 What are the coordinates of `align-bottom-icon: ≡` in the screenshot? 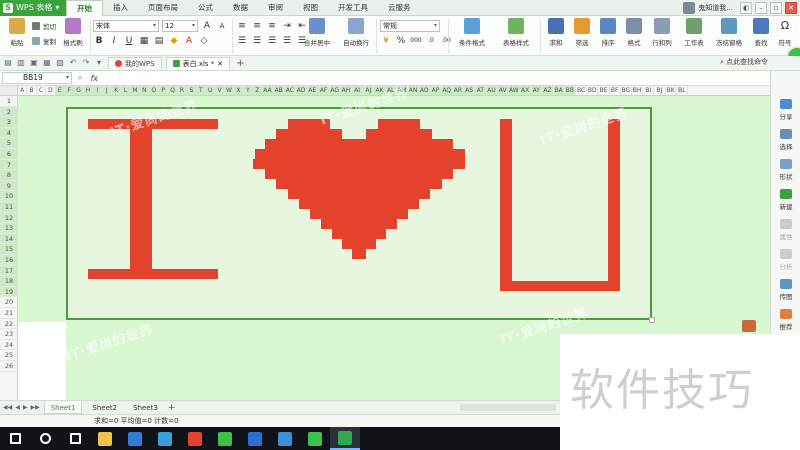 It's located at (272, 26).